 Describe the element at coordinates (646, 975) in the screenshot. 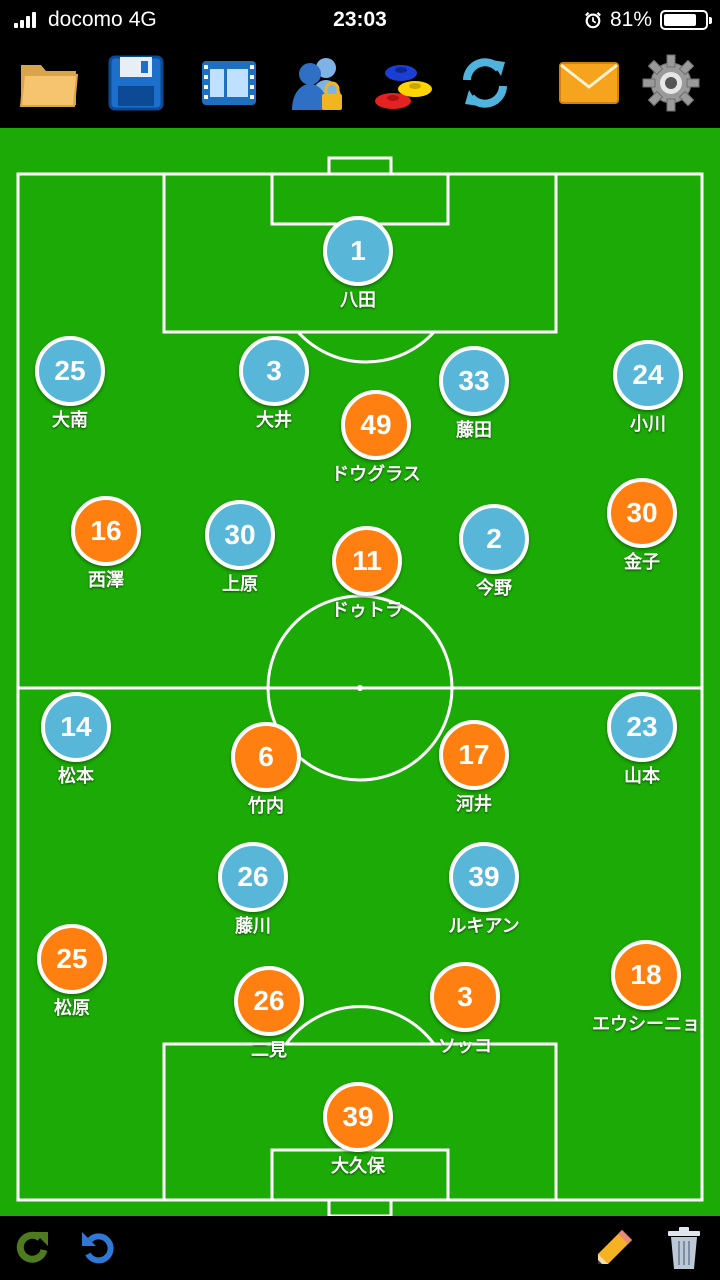

I see `player-number: 18` at that location.